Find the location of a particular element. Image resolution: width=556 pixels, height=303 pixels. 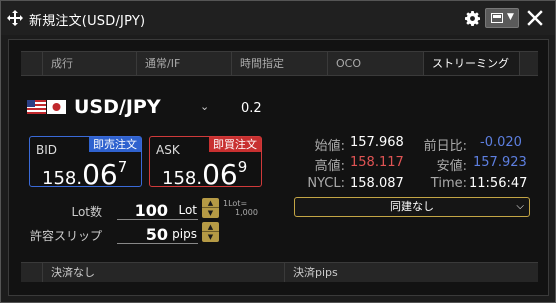

instant-sell-button: 即売注文 is located at coordinates (115, 144).